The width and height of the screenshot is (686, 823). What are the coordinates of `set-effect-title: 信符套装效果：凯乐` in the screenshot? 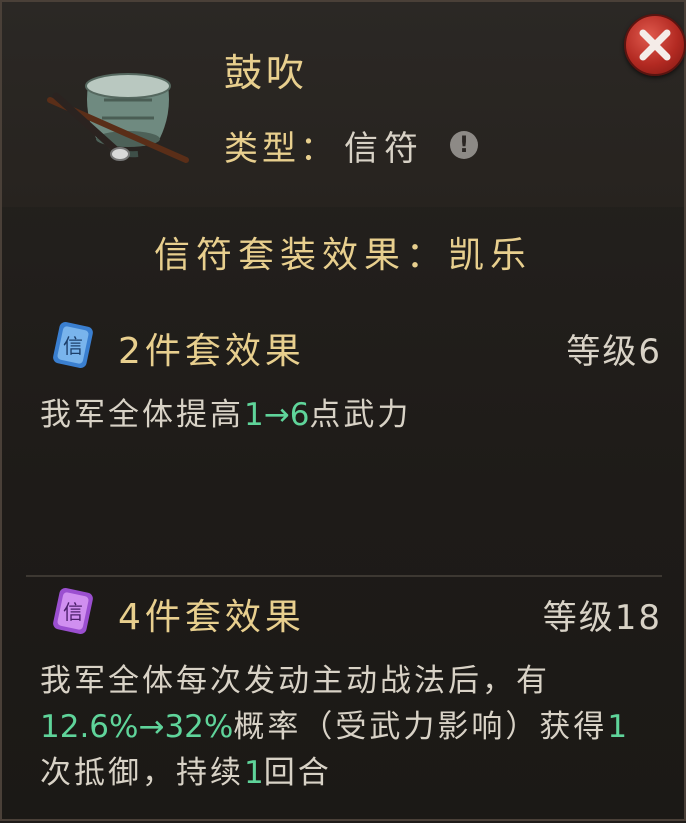 It's located at (342, 255).